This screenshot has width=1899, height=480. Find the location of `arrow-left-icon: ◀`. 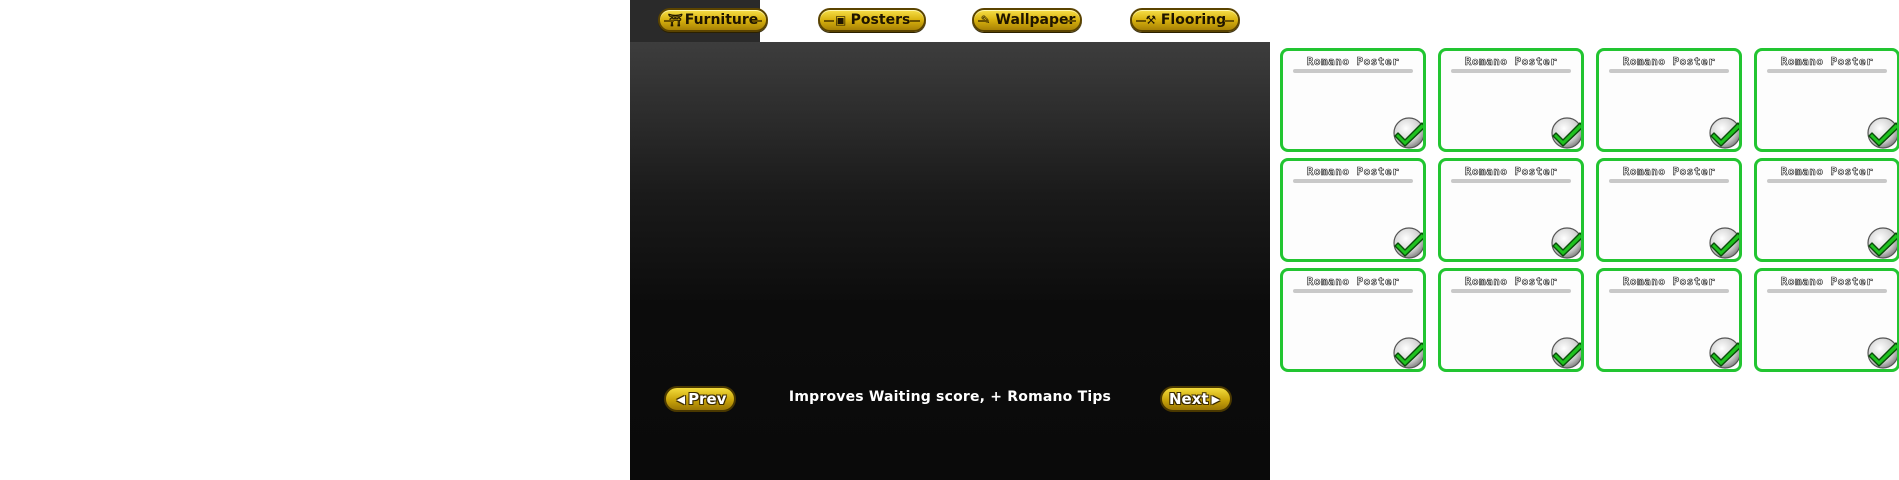

arrow-left-icon: ◀ is located at coordinates (681, 399).